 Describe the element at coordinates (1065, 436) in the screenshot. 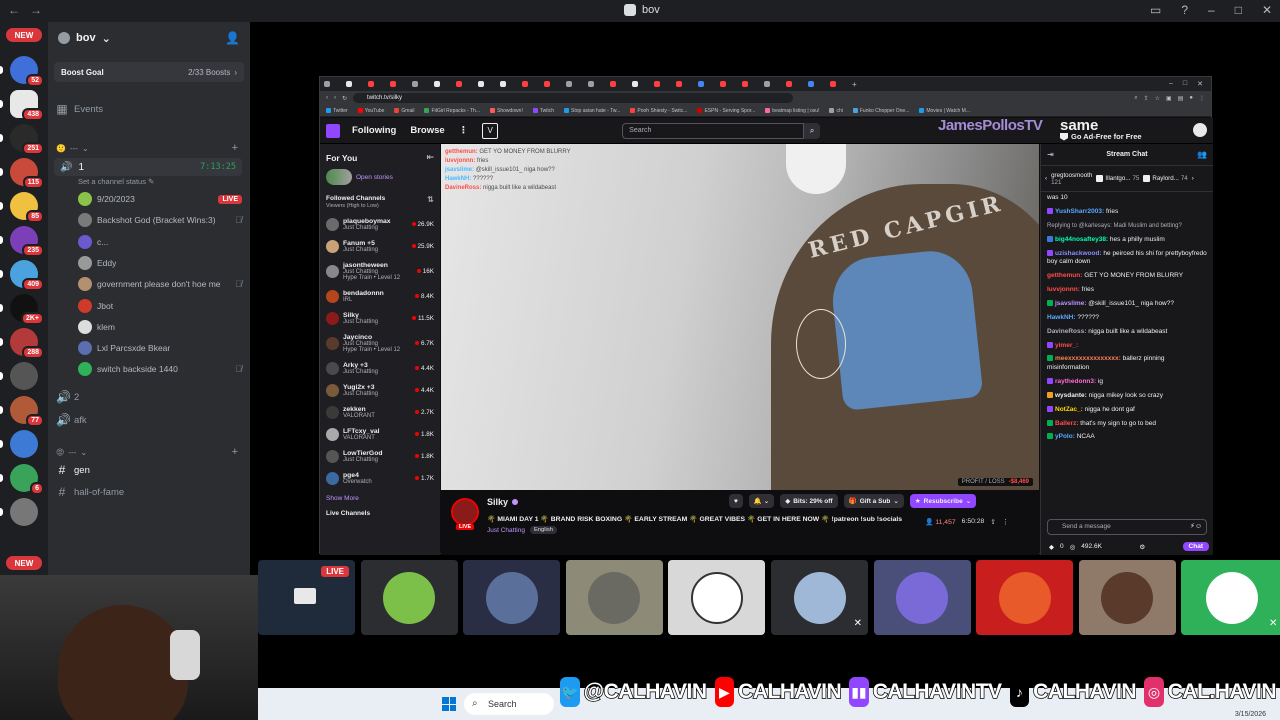

I see `chat-username: yPolo:` at that location.